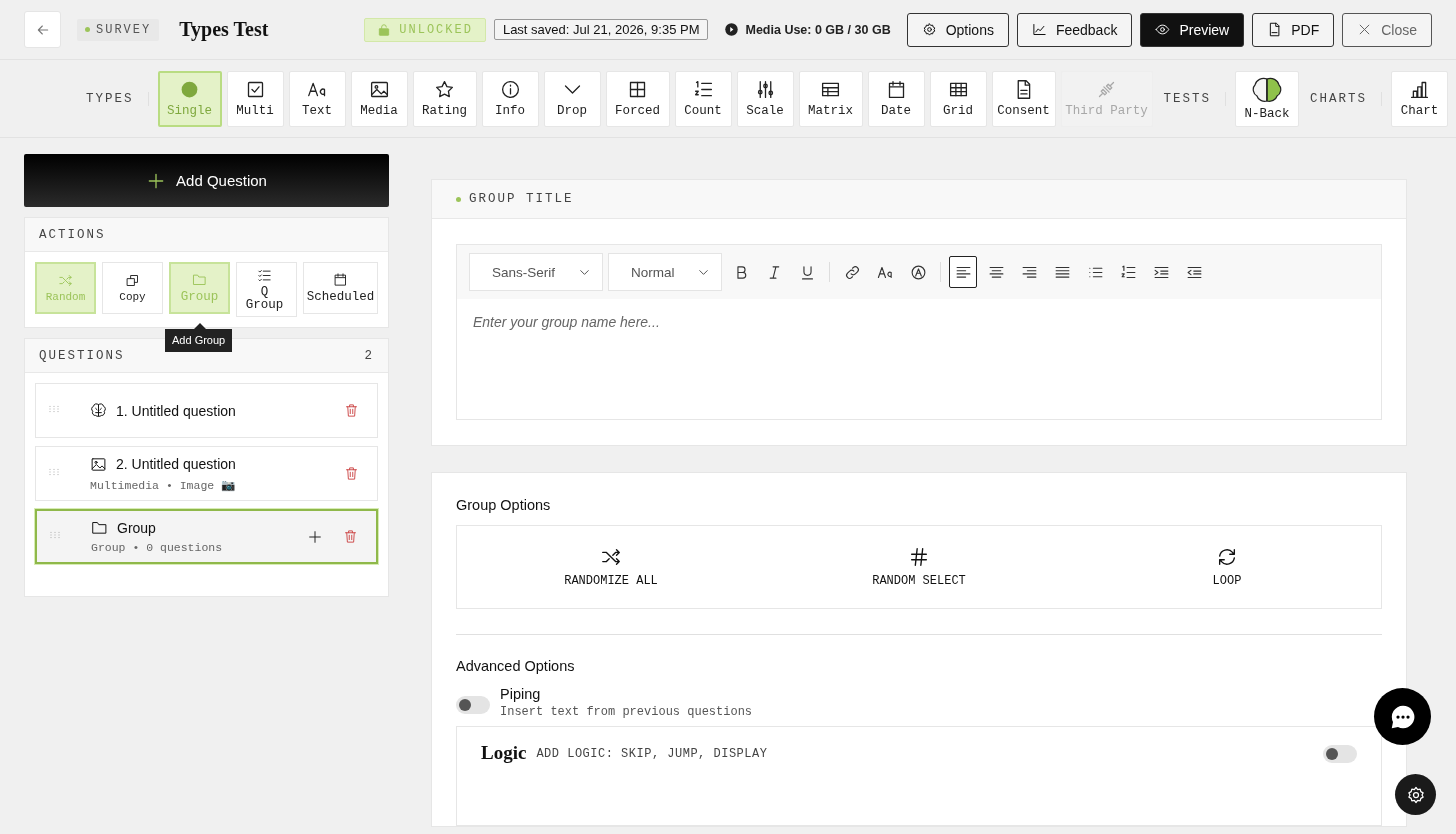 The image size is (1456, 834). Describe the element at coordinates (72, 234) in the screenshot. I see `actions-heading: ACTIONS` at that location.